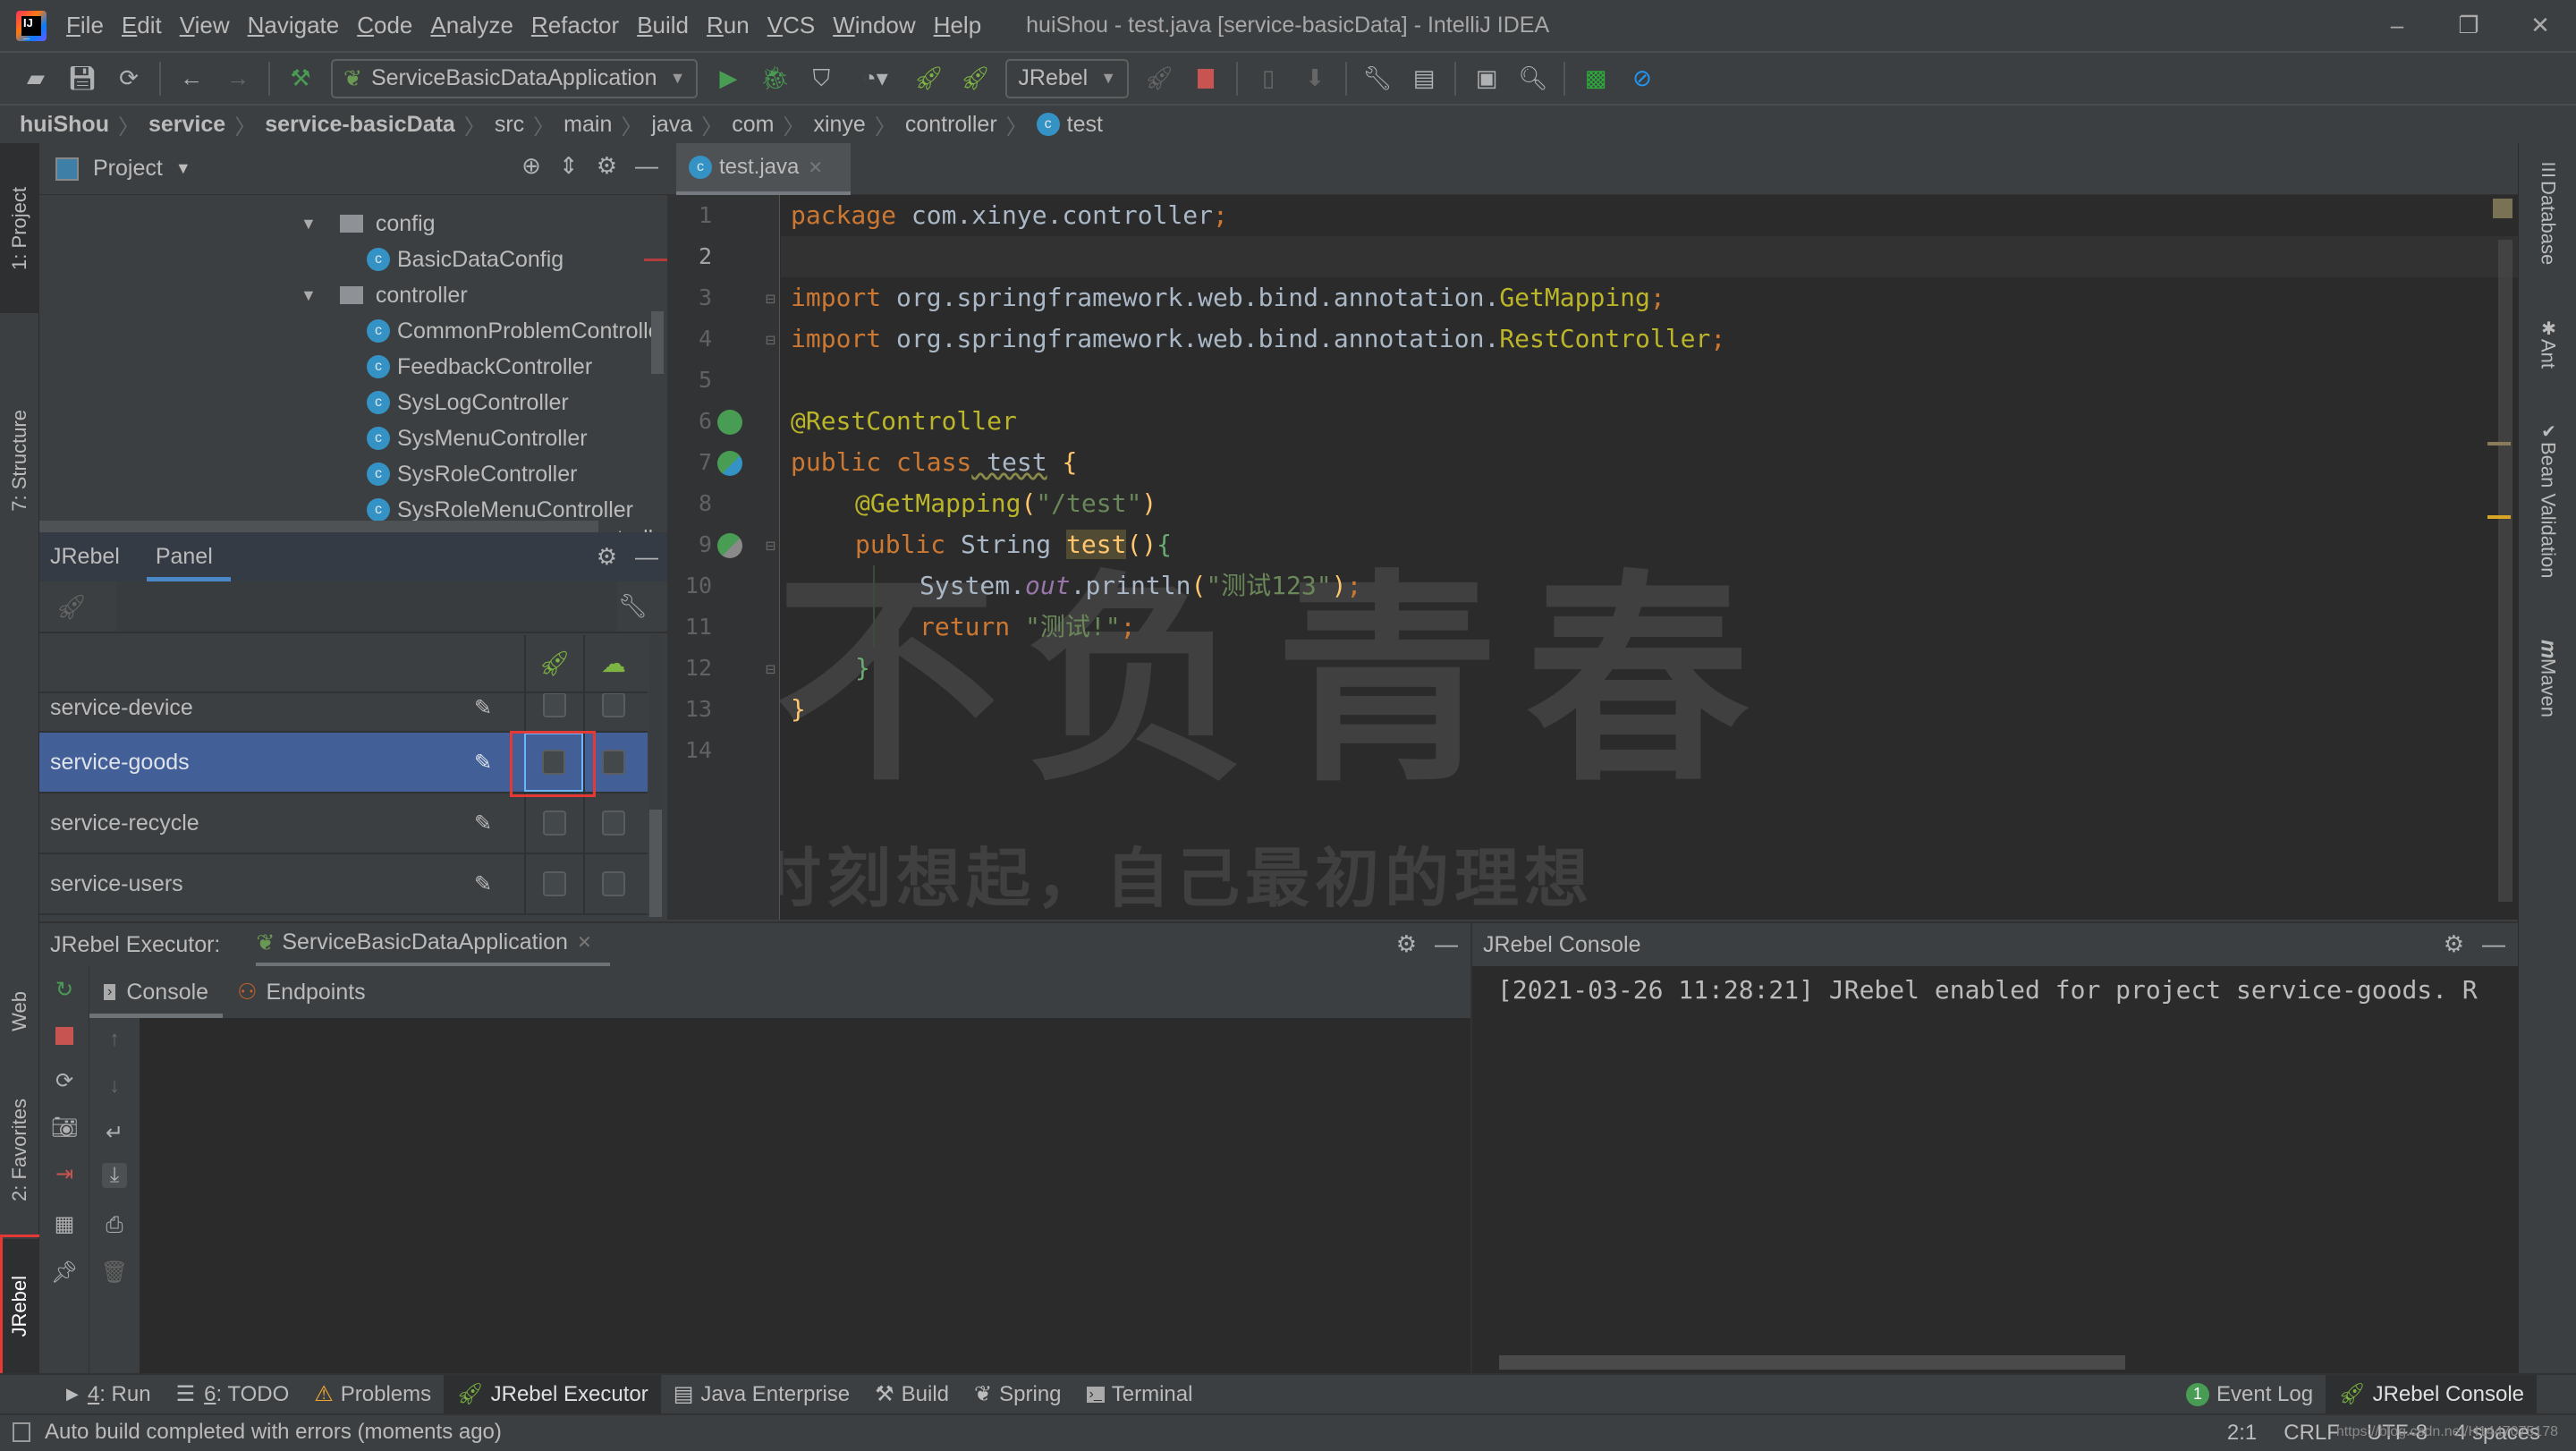 The width and height of the screenshot is (2576, 1451). What do you see at coordinates (343, 713) in the screenshot?
I see `table-row: service-device ✎` at bounding box center [343, 713].